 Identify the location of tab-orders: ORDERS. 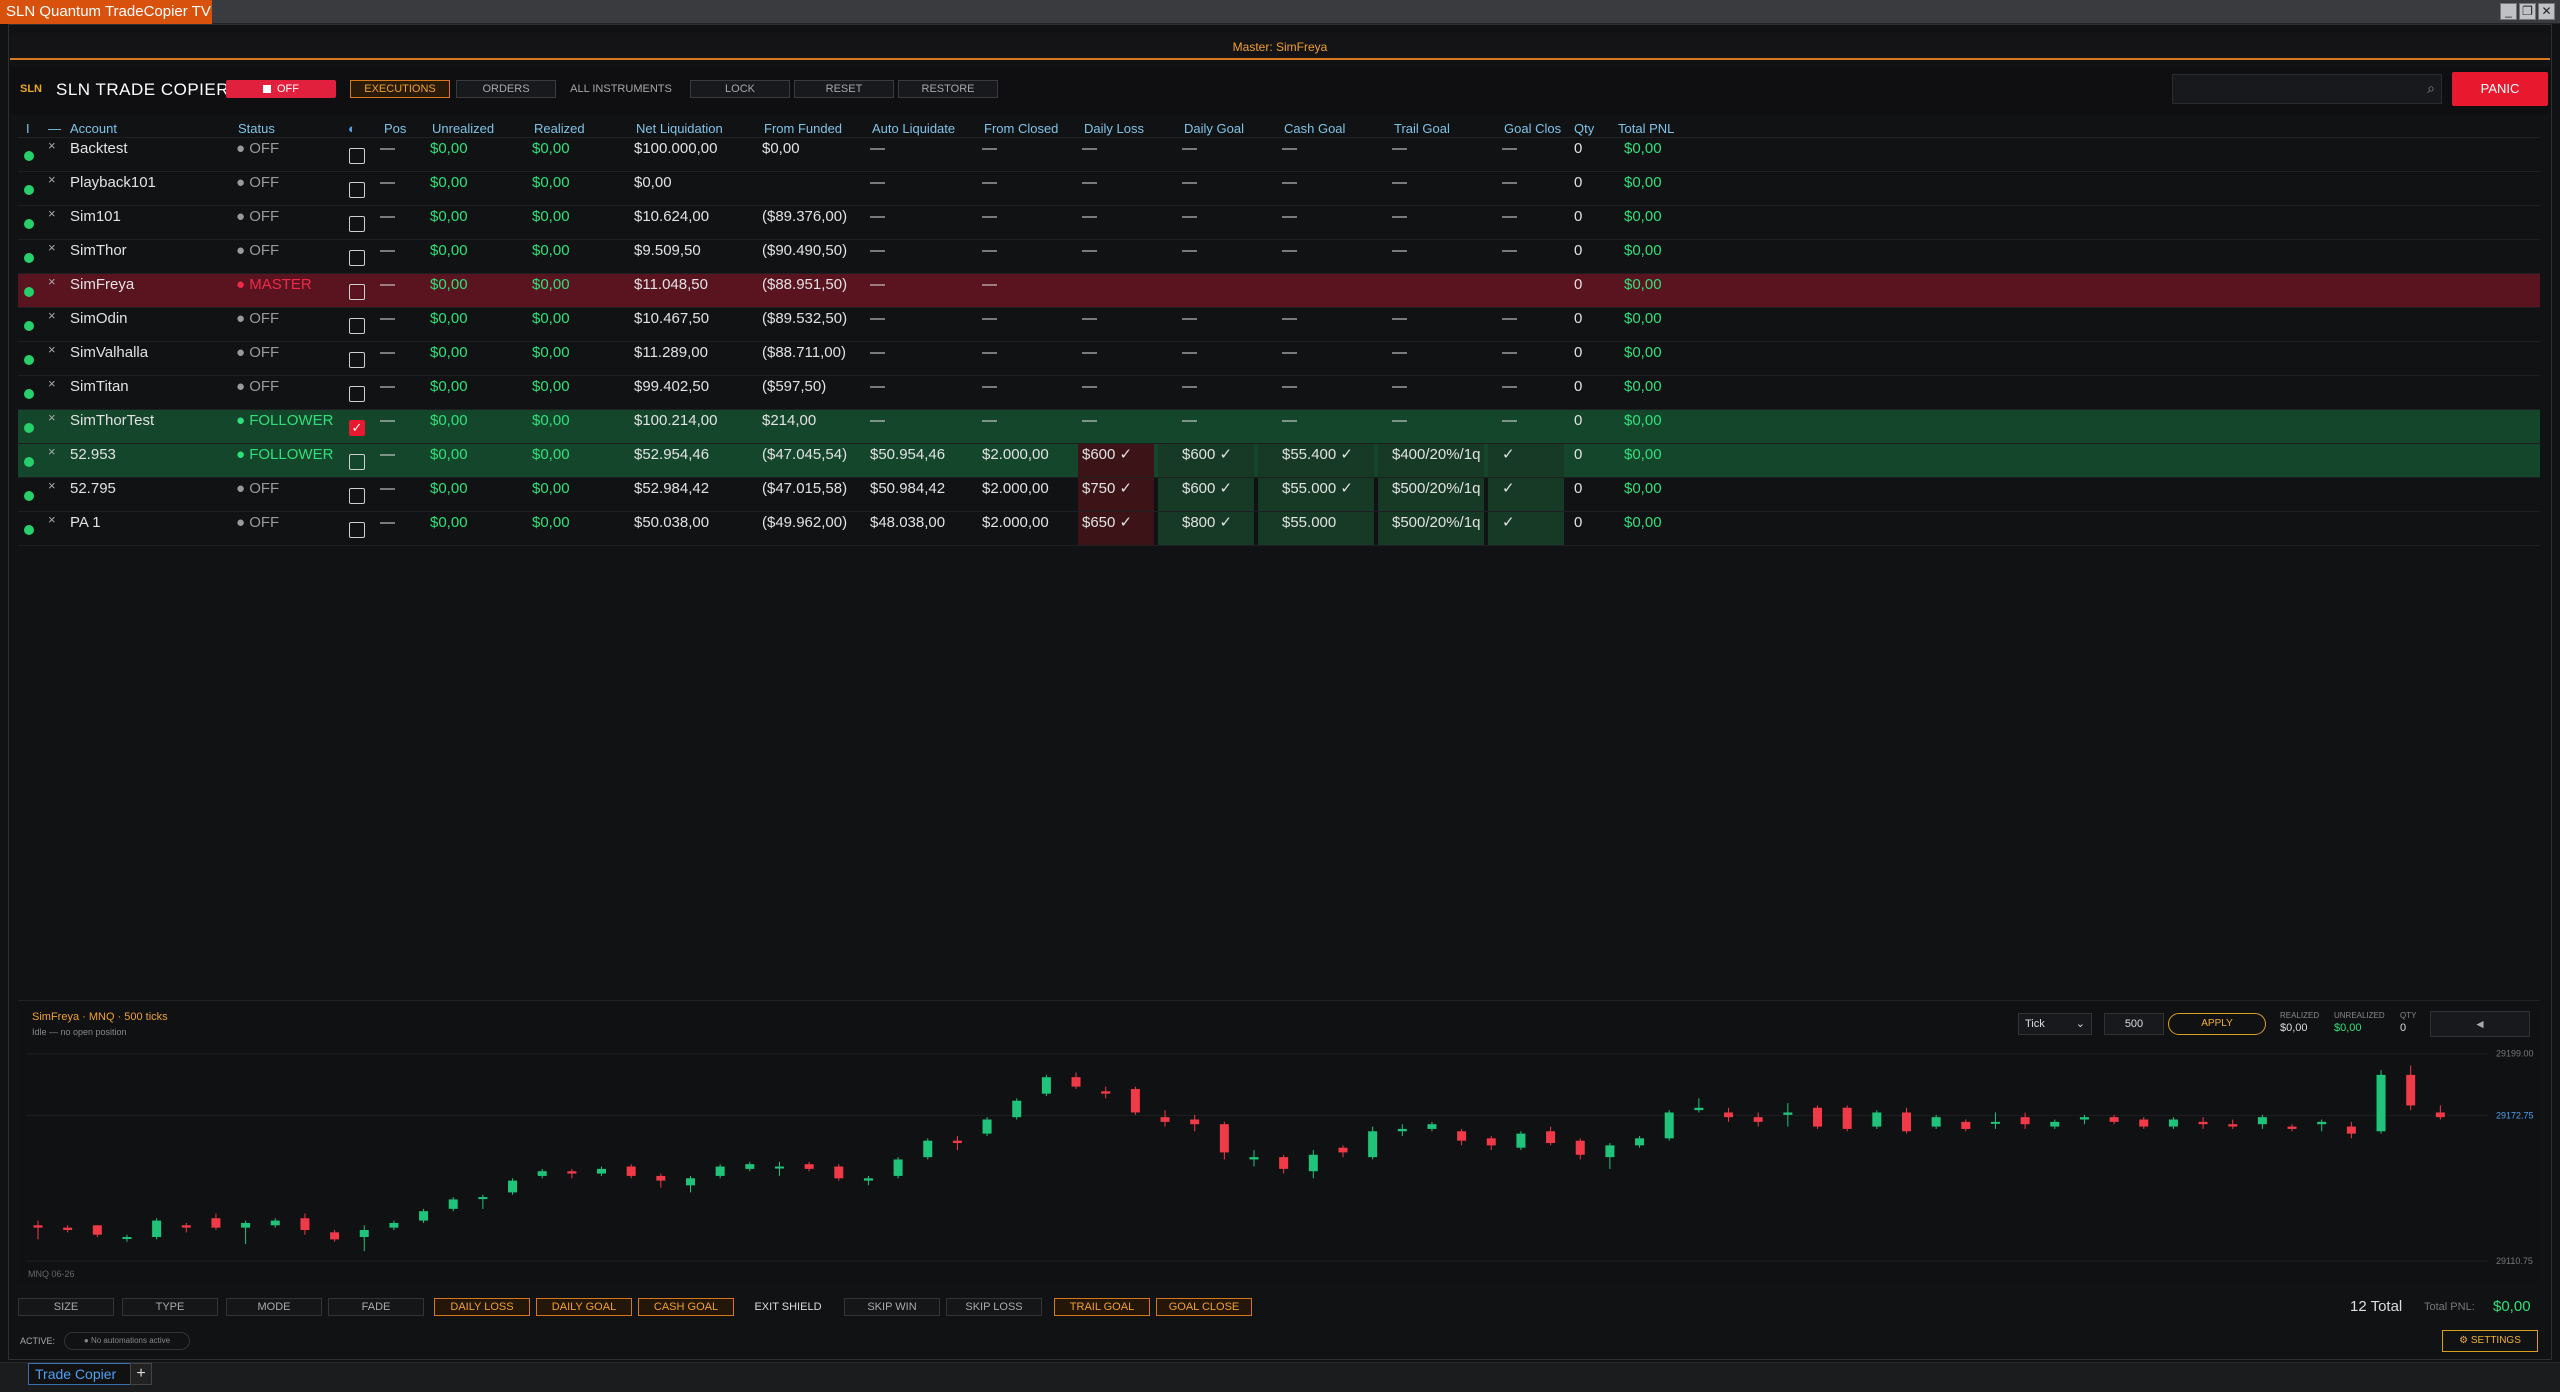
(506, 89).